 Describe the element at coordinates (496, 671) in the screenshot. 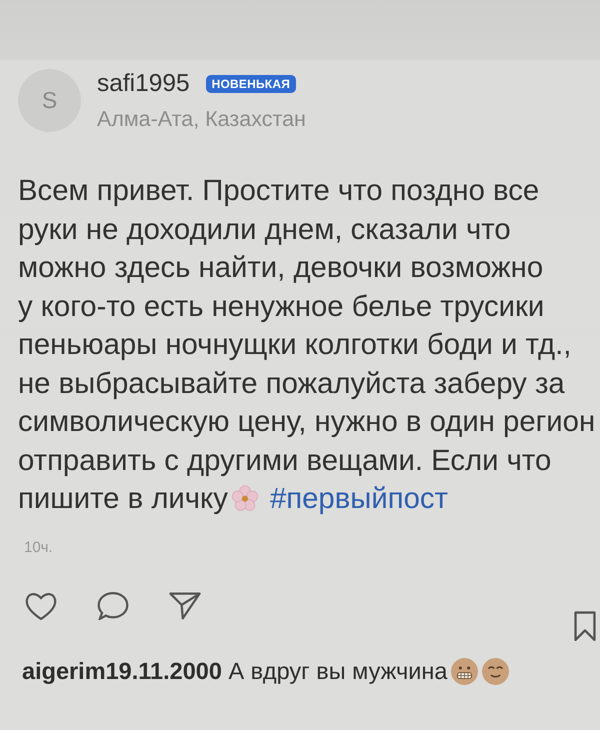

I see `smiling-face-icon` at that location.